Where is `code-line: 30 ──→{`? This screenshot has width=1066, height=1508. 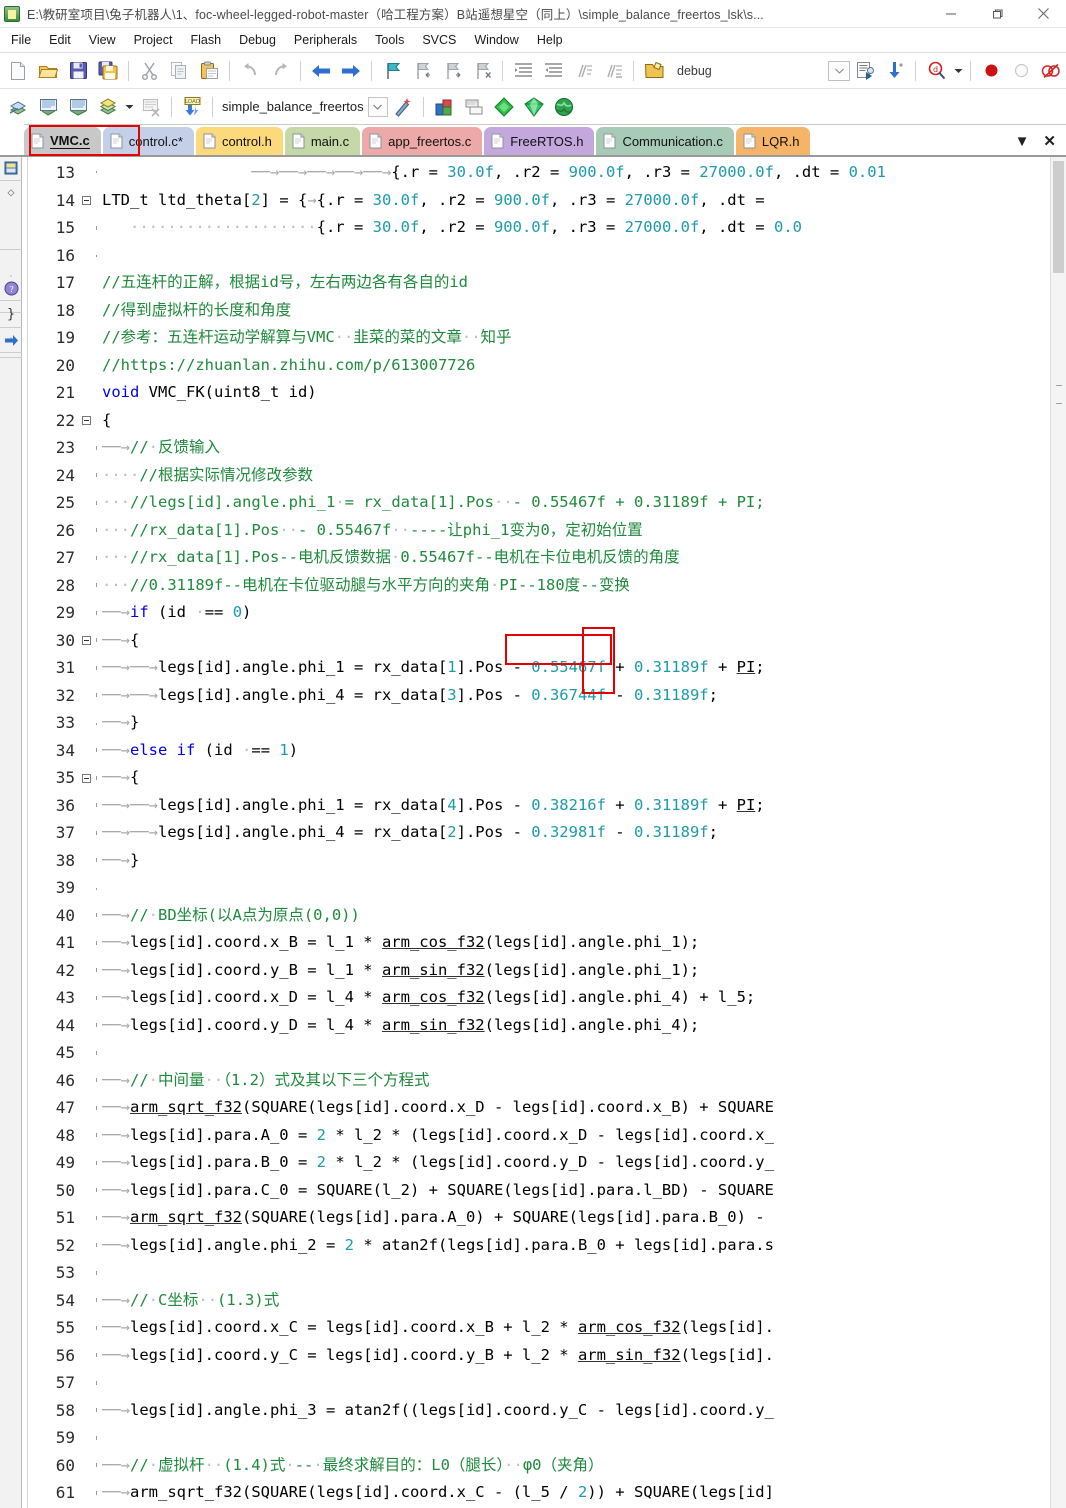 code-line: 30 ──→{ is located at coordinates (539, 641).